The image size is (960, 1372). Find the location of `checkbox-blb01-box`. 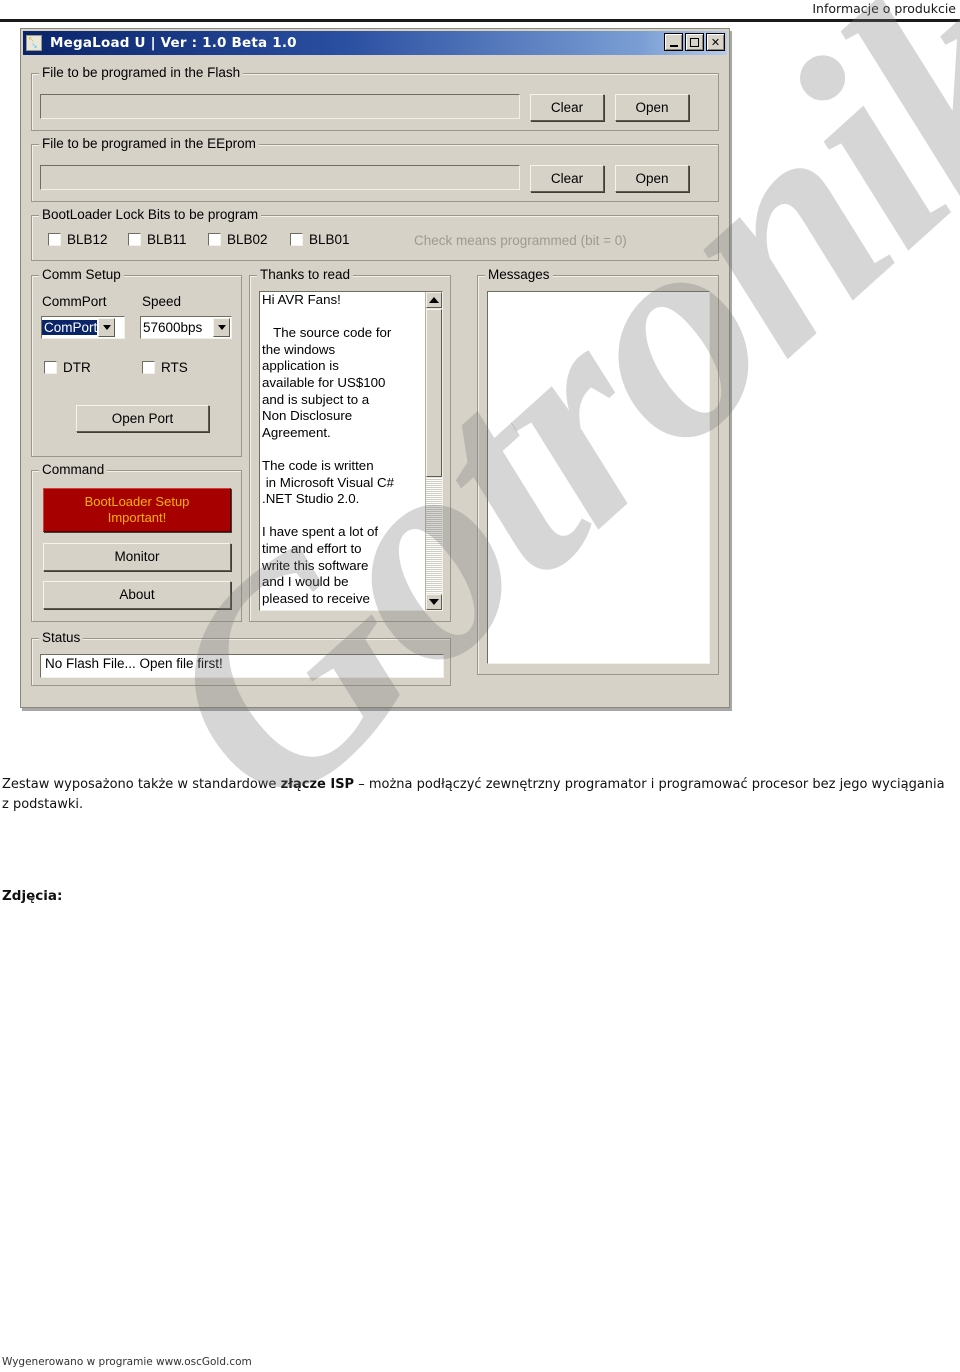

checkbox-blb01-box is located at coordinates (296, 239).